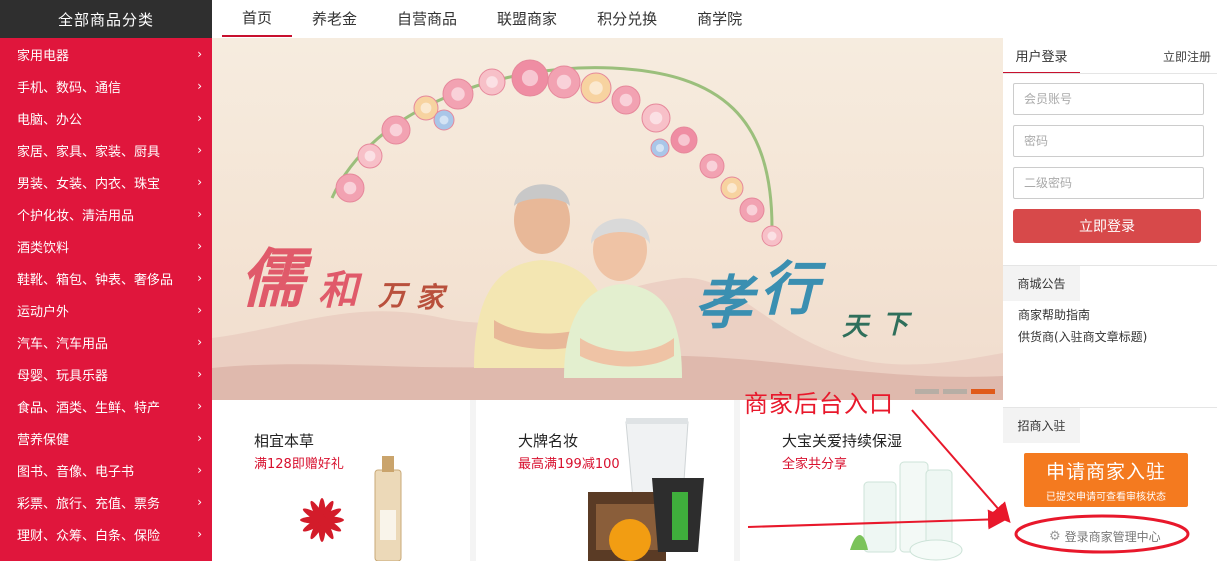 This screenshot has width=1217, height=561. What do you see at coordinates (76, 472) in the screenshot?
I see `category-label: 图书、音像、电子书` at bounding box center [76, 472].